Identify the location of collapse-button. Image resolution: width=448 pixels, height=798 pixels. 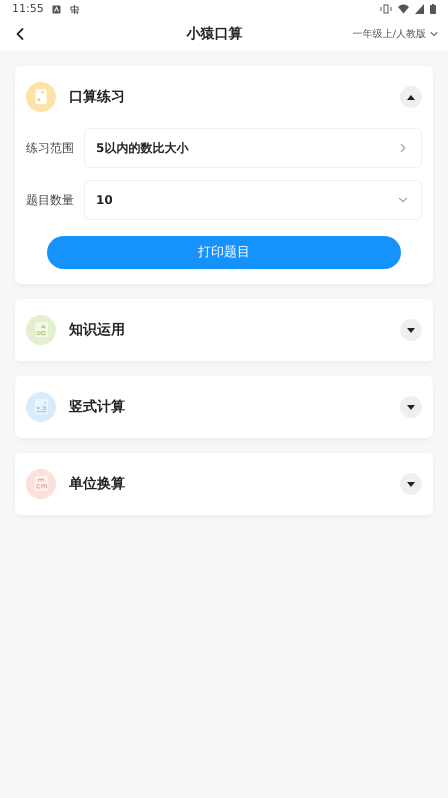
(411, 97).